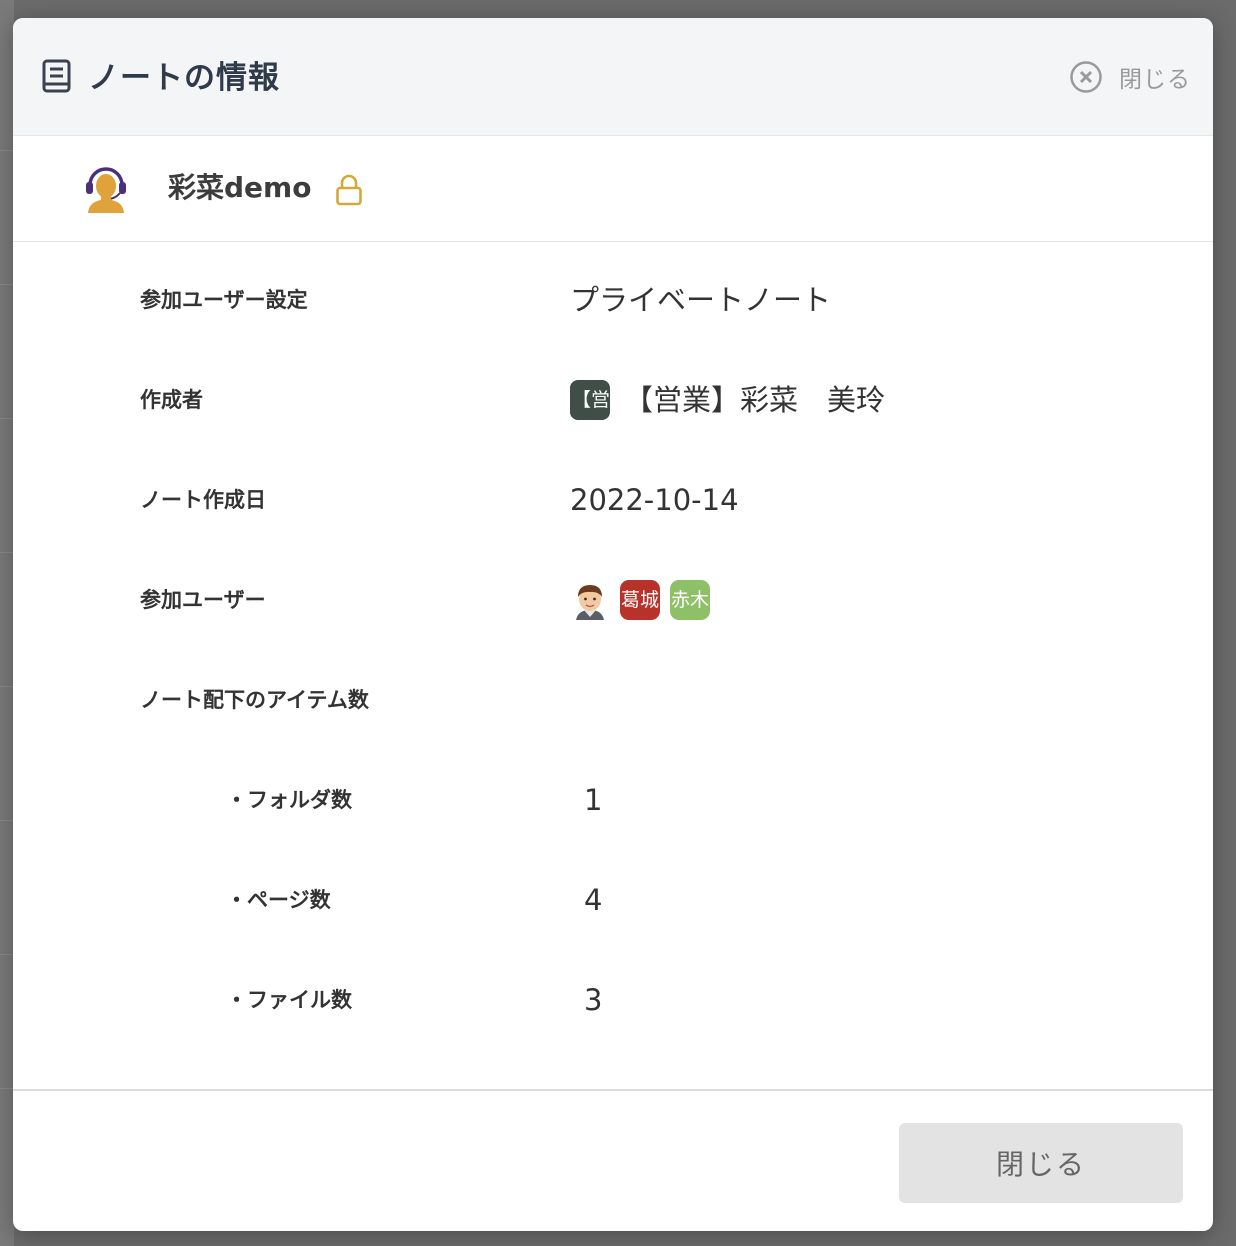 This screenshot has height=1246, width=1236. What do you see at coordinates (240, 187) in the screenshot?
I see `owner-name: 彩菜demo` at bounding box center [240, 187].